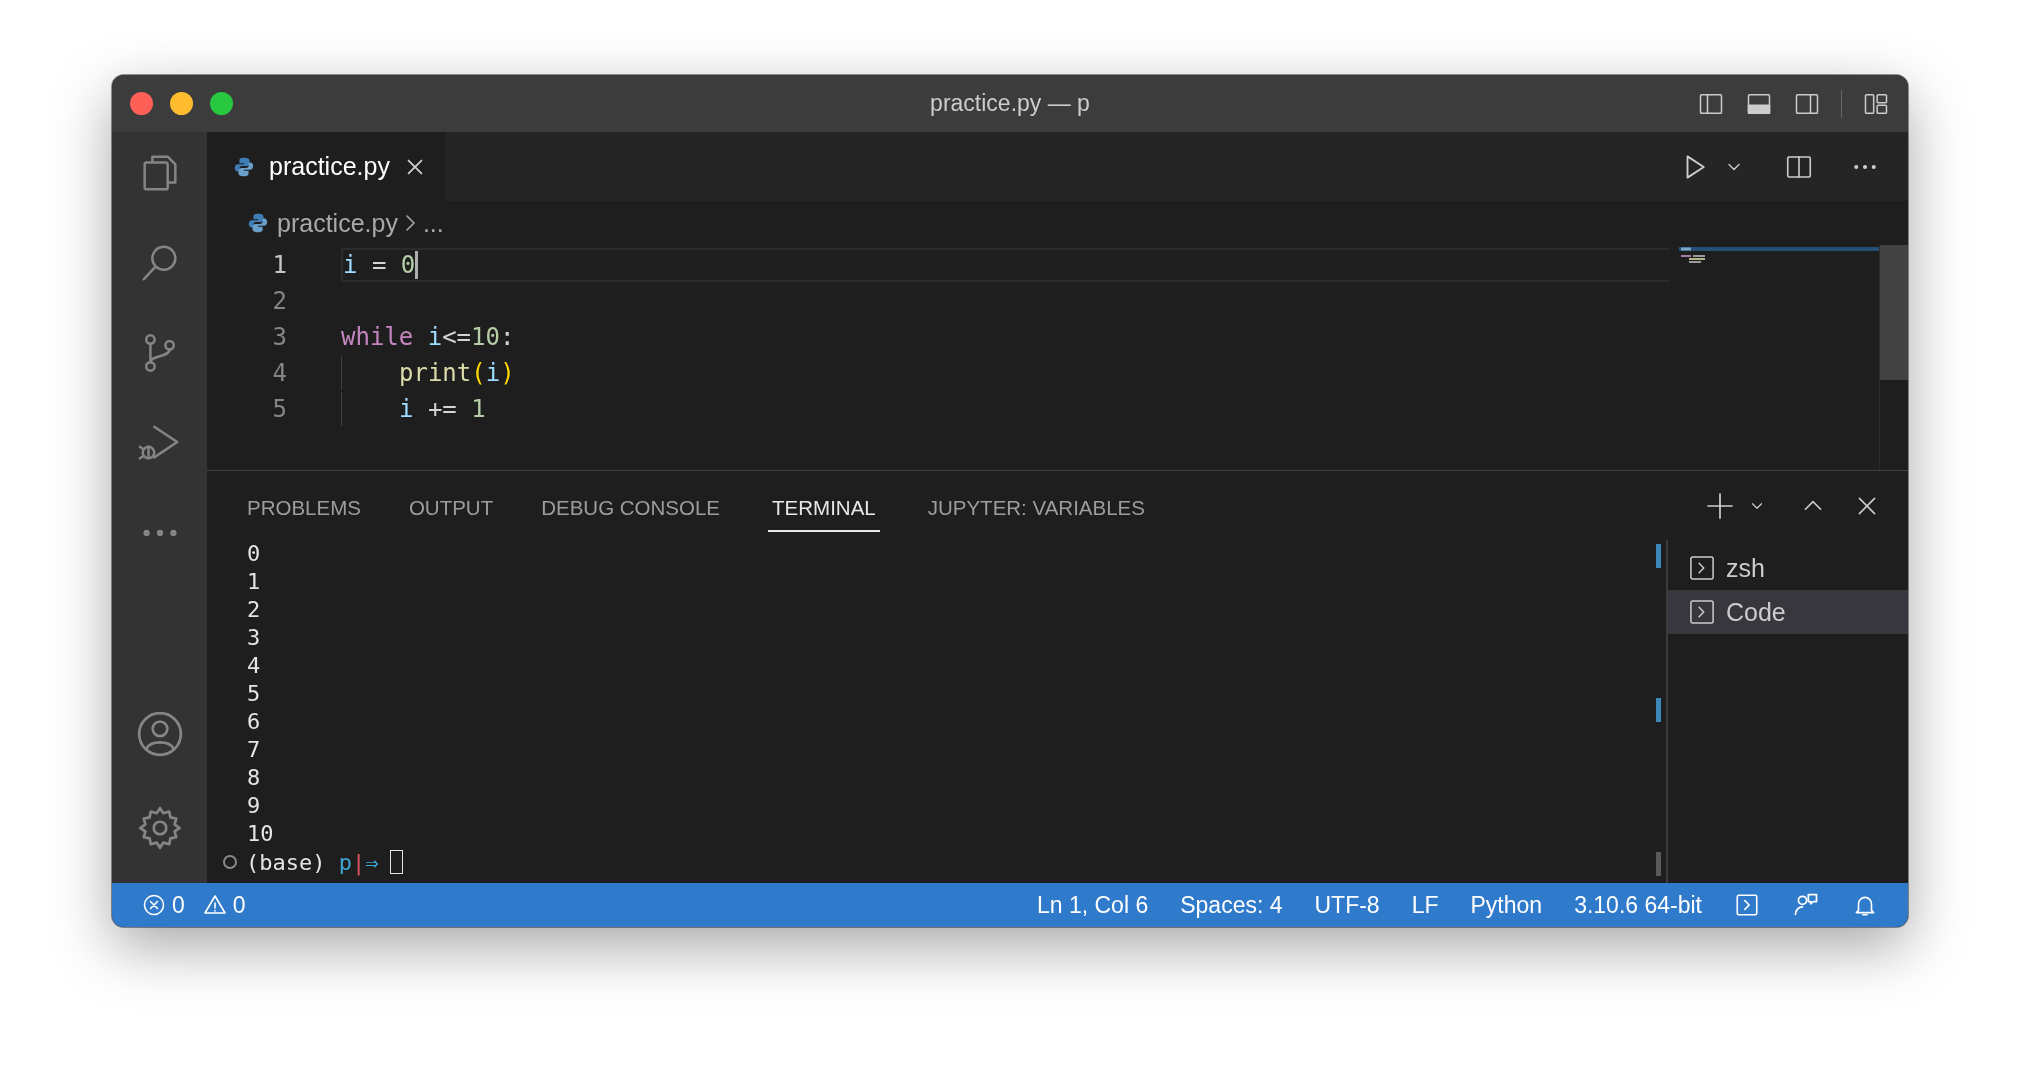 This screenshot has width=2020, height=1076. Describe the element at coordinates (254, 582) in the screenshot. I see `terminal-line: 1` at that location.